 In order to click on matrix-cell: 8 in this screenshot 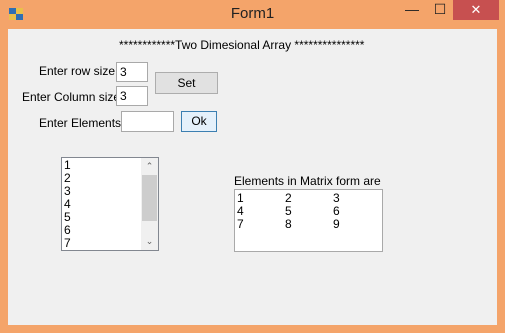, I will do `click(288, 224)`.